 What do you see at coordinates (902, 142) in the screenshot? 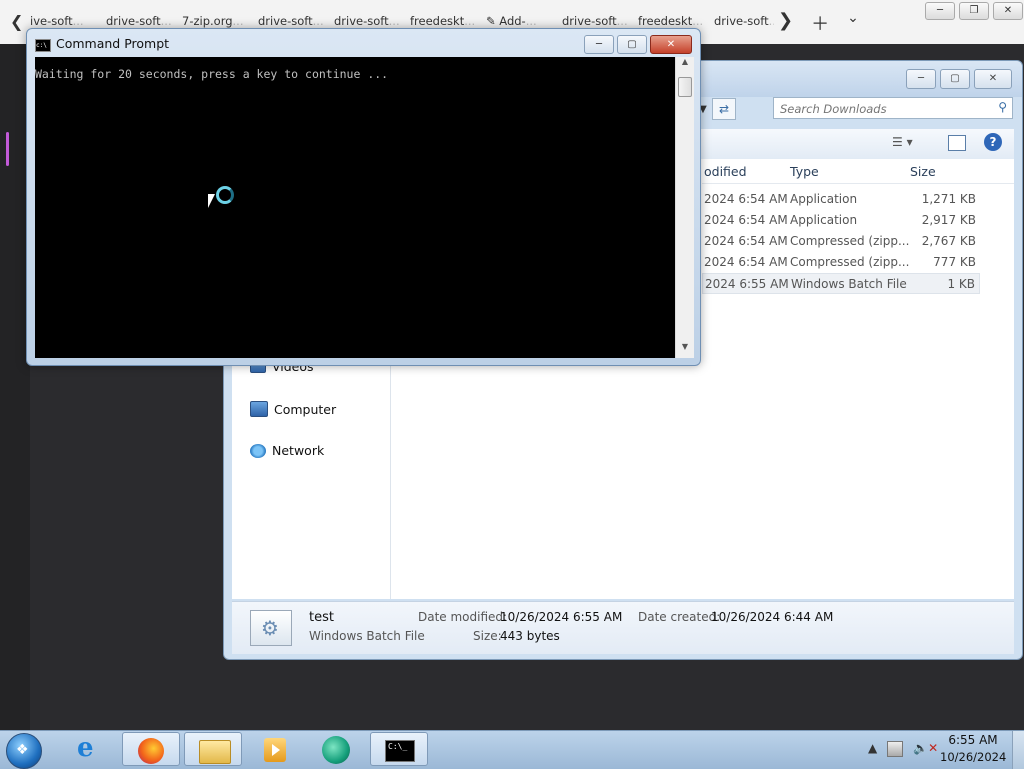
I see `change-view-icon: ☰ ▾` at bounding box center [902, 142].